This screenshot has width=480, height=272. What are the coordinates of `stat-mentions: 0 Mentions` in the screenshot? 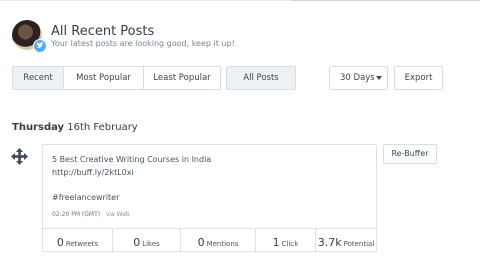 It's located at (218, 241).